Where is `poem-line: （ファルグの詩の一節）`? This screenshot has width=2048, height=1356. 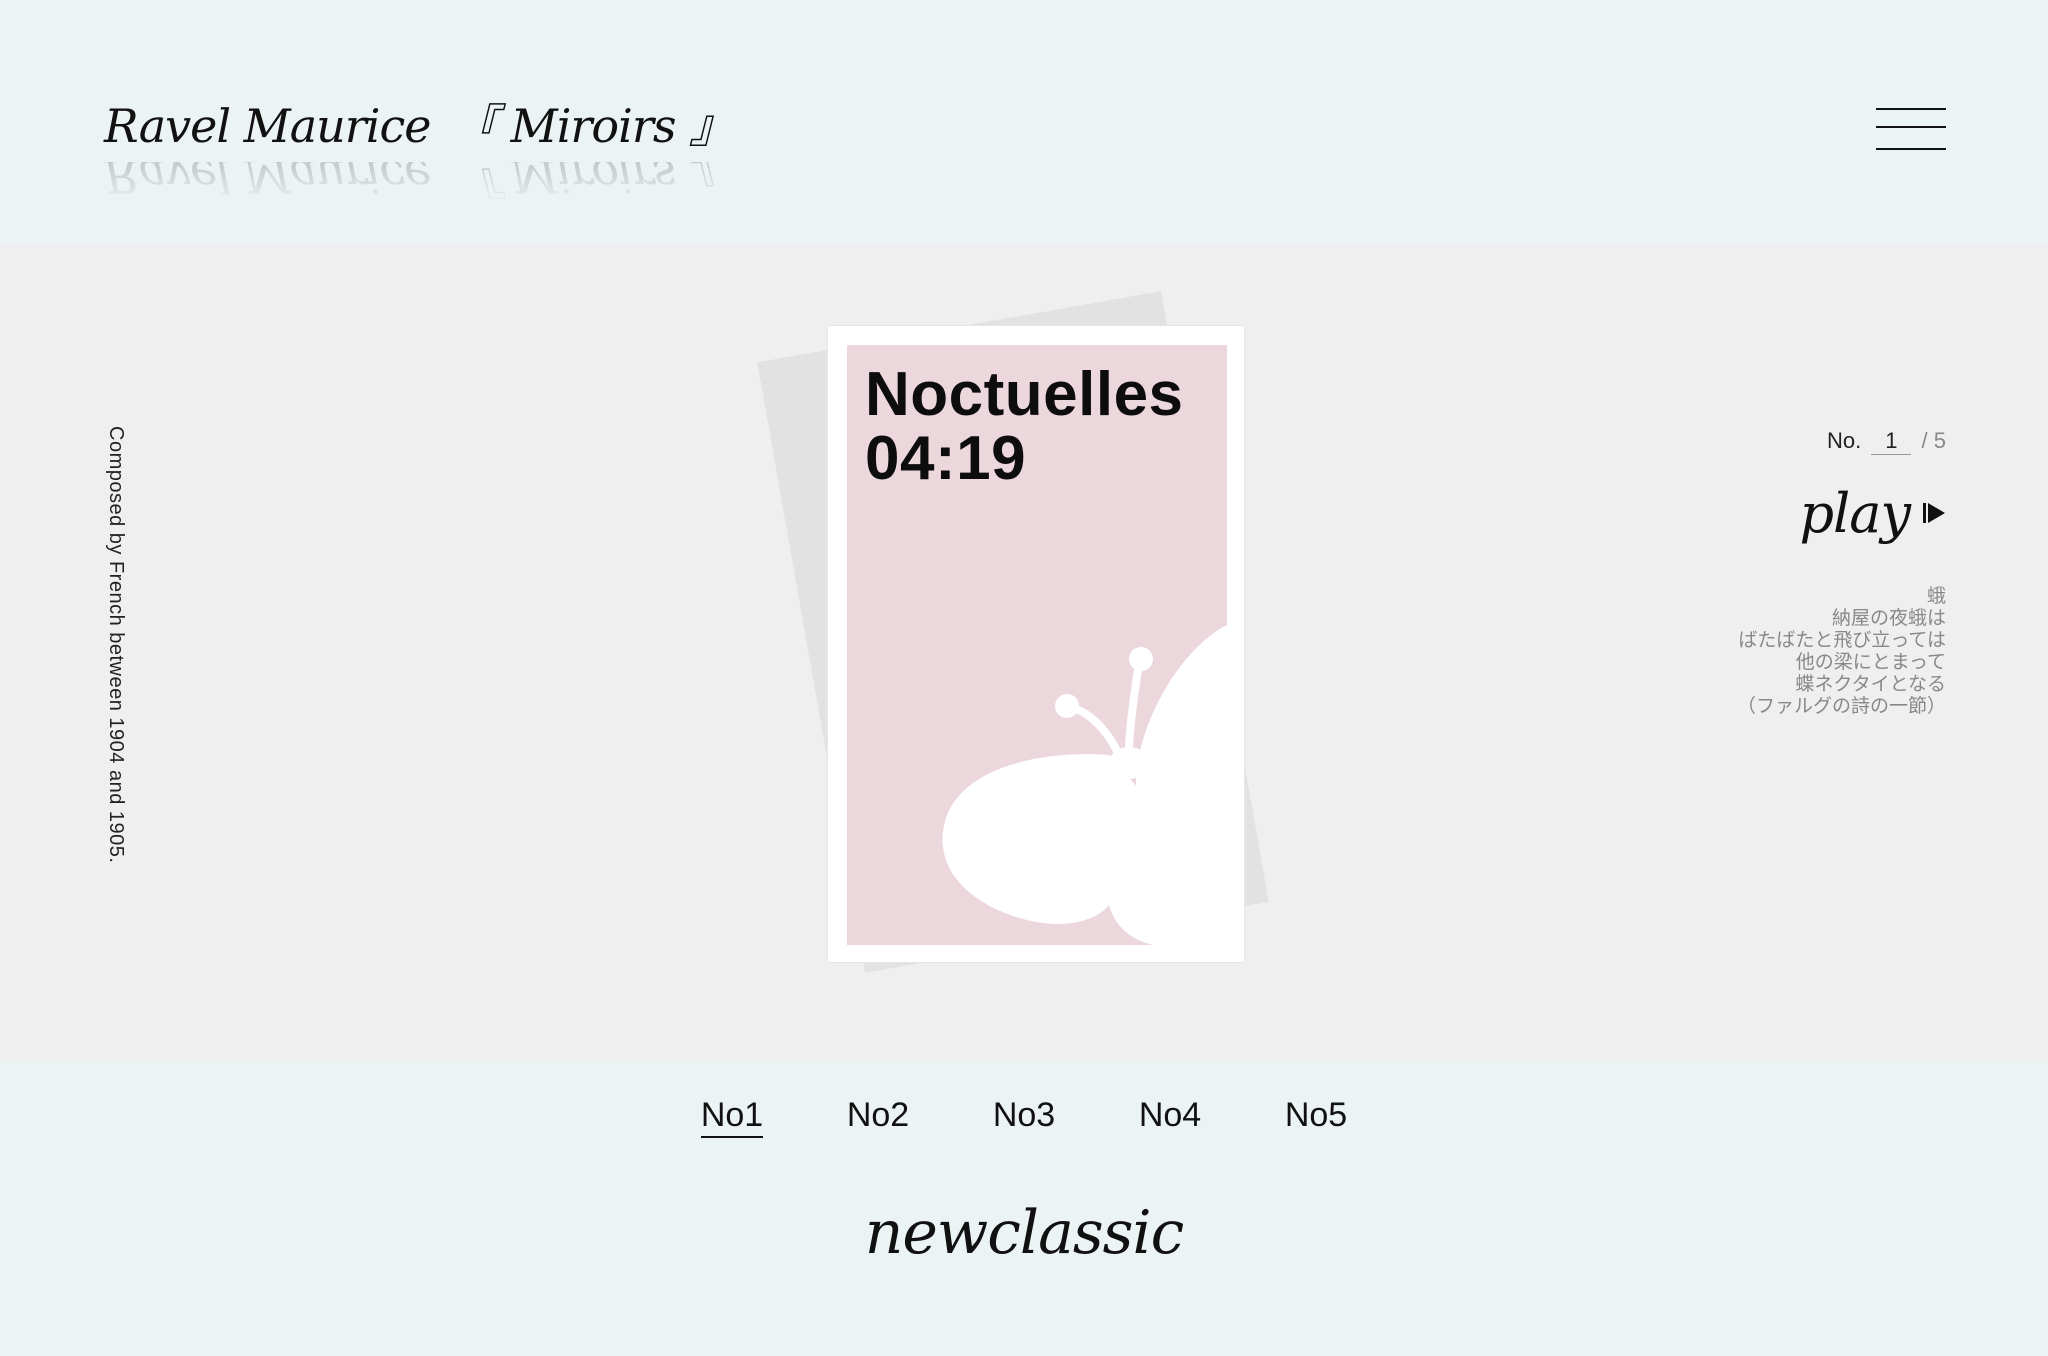
poem-line: （ファルグの詩の一節） is located at coordinates (1841, 706).